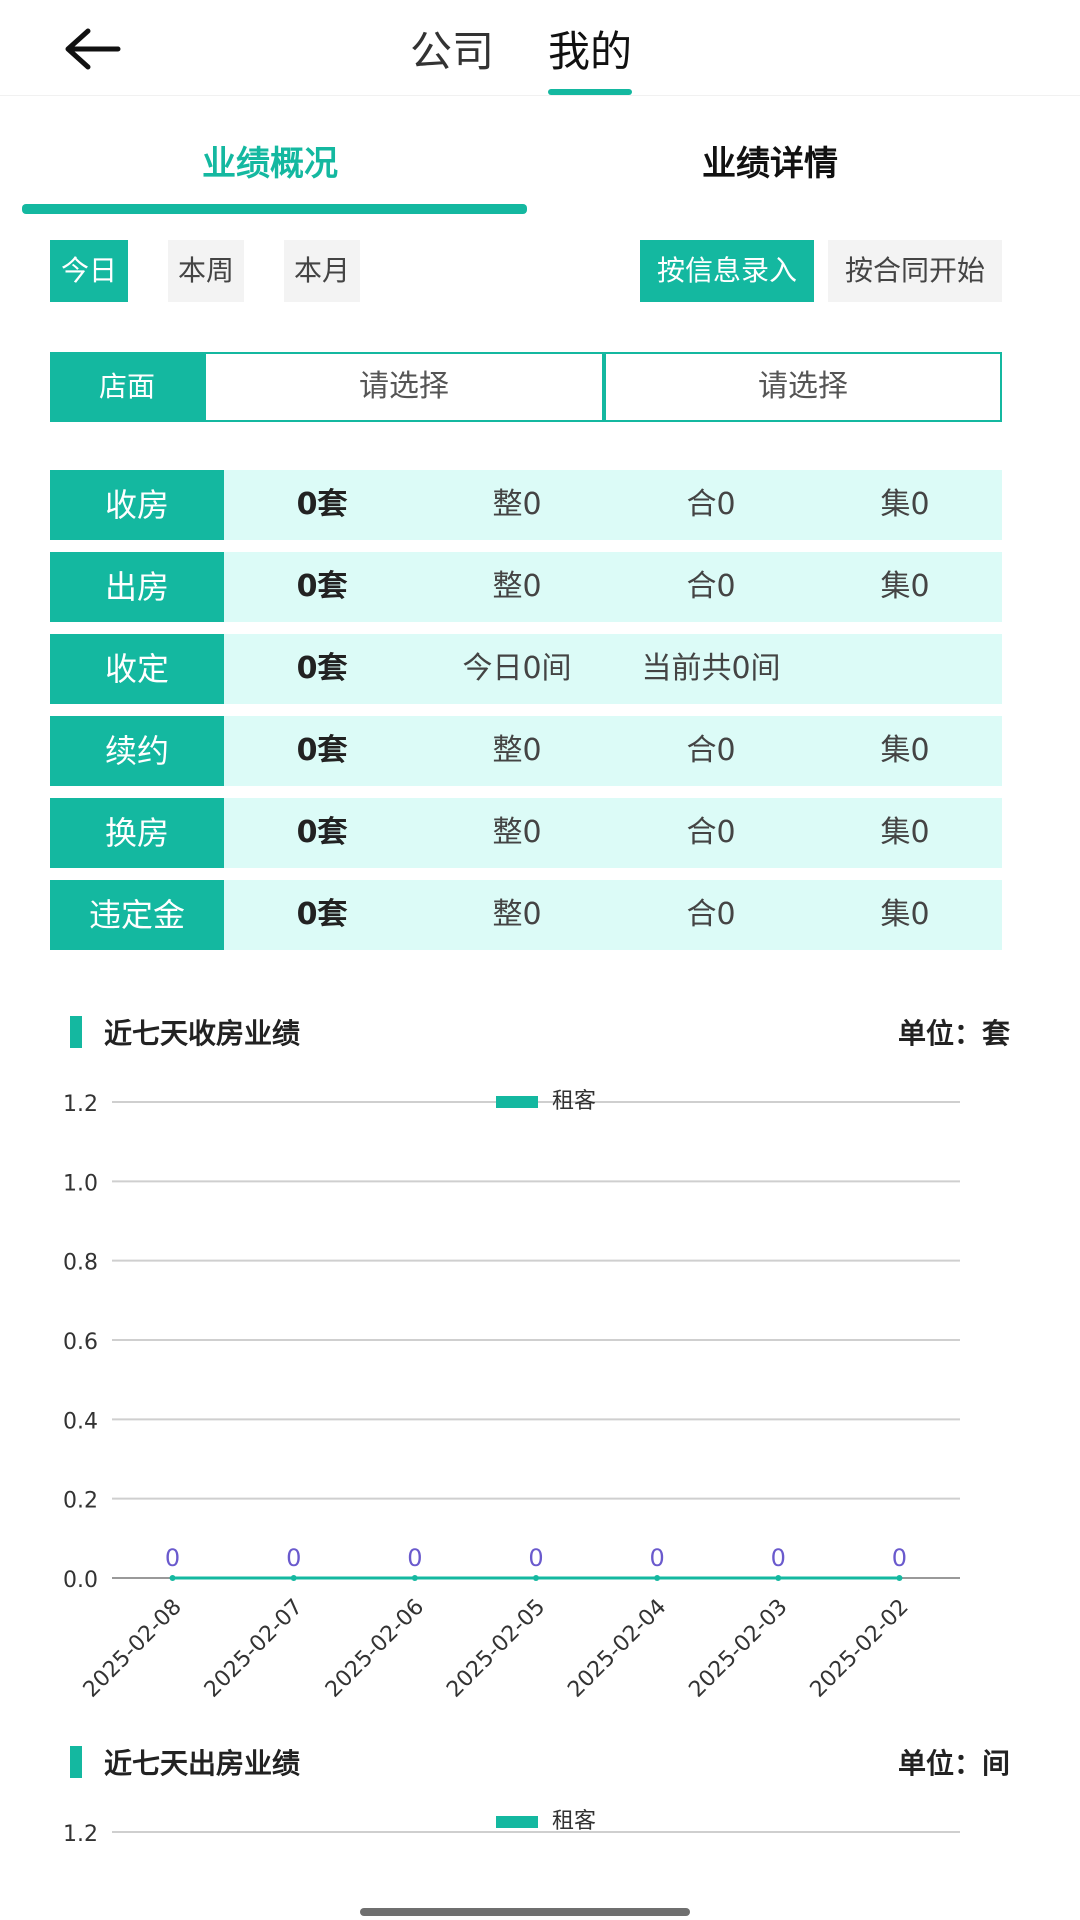 The width and height of the screenshot is (1080, 1920). What do you see at coordinates (133, 1648) in the screenshot?
I see `x-tick-label: 2025-02-08` at bounding box center [133, 1648].